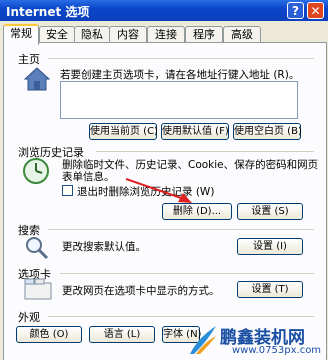  What do you see at coordinates (242, 34) in the screenshot?
I see `tab-advanced: 高级` at bounding box center [242, 34].